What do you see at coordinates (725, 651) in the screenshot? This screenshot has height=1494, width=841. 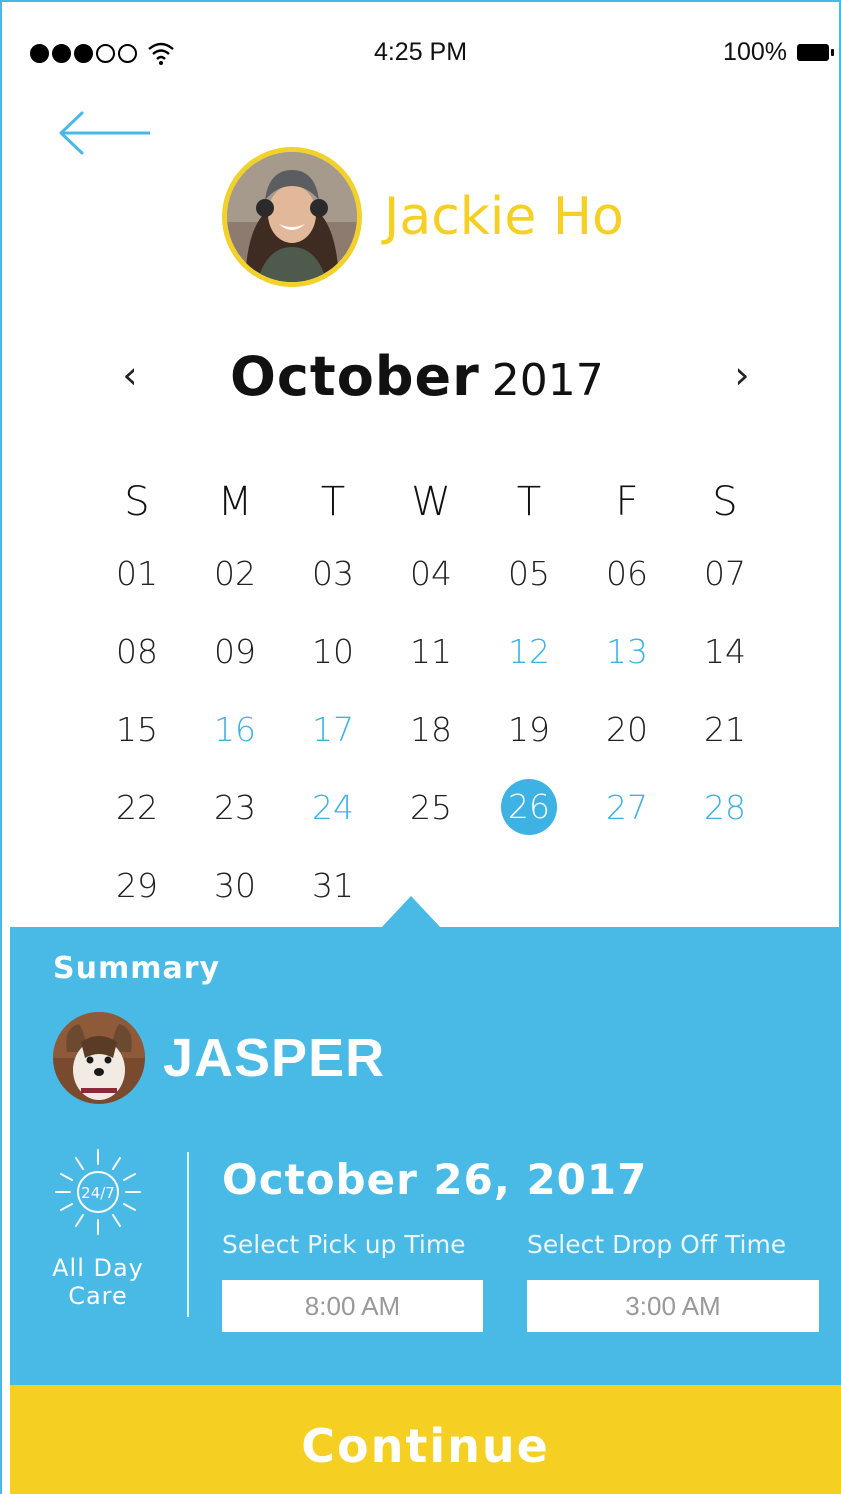 I see `calendar-day: 14` at bounding box center [725, 651].